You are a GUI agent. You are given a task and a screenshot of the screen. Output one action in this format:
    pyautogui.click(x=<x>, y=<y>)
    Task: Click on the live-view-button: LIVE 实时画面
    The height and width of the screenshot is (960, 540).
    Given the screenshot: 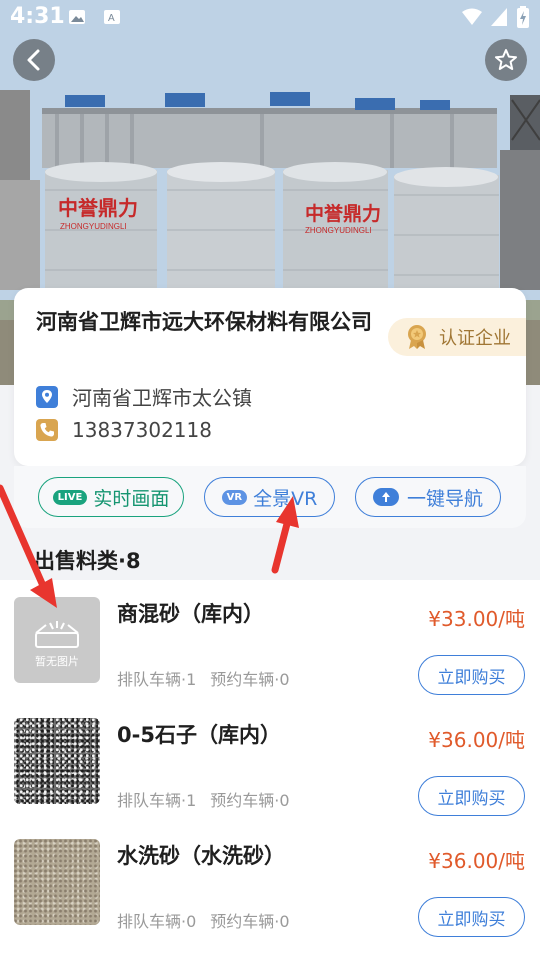 What is the action you would take?
    pyautogui.click(x=111, y=497)
    